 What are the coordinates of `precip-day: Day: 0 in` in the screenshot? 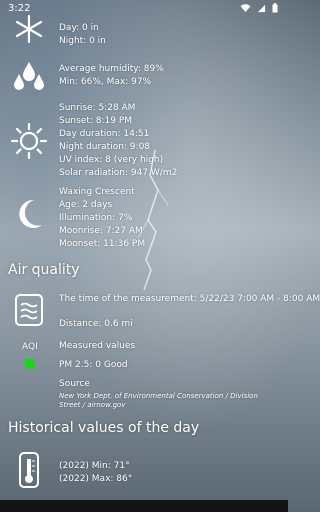 It's located at (79, 28).